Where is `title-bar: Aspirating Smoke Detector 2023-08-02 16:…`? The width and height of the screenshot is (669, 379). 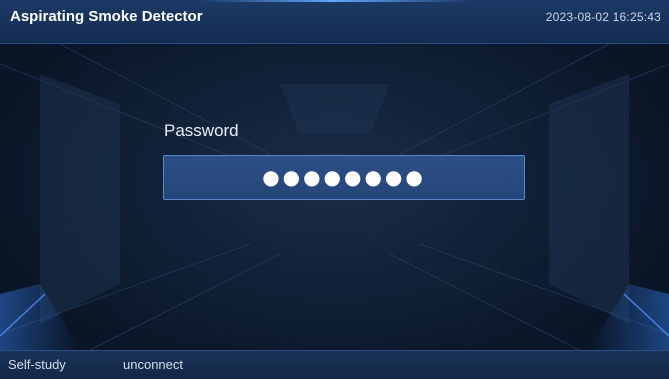
title-bar: Aspirating Smoke Detector 2023-08-02 16:… is located at coordinates (334, 22).